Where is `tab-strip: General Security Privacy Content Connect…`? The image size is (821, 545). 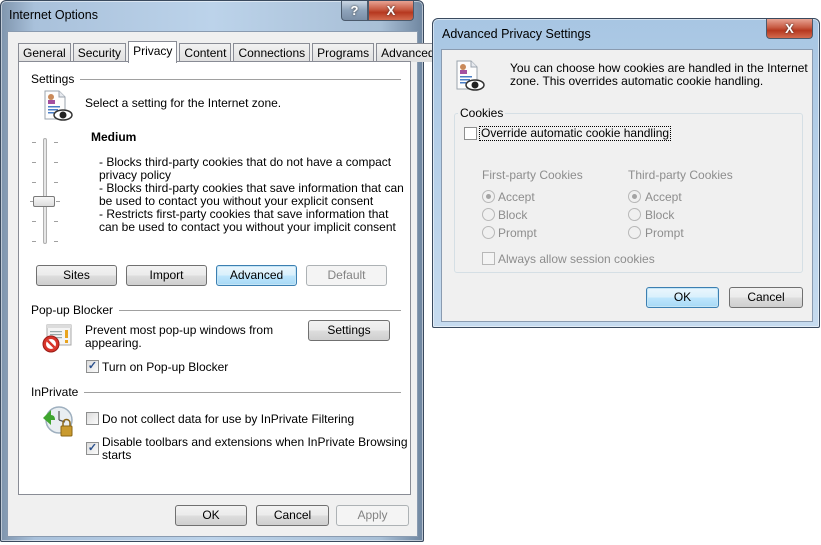 tab-strip: General Security Privacy Content Connect… is located at coordinates (230, 51).